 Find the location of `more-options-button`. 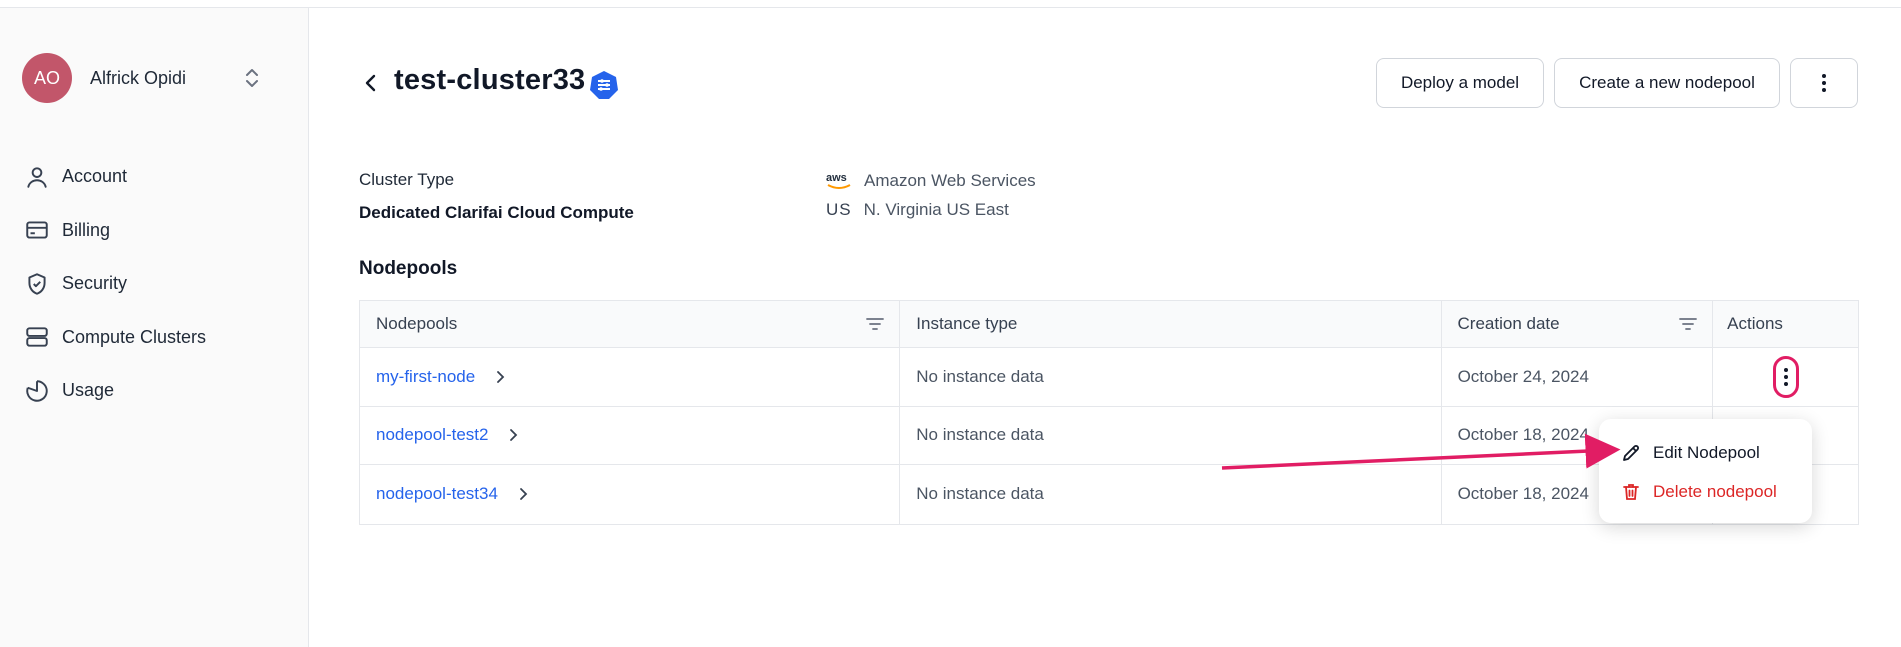

more-options-button is located at coordinates (1824, 83).